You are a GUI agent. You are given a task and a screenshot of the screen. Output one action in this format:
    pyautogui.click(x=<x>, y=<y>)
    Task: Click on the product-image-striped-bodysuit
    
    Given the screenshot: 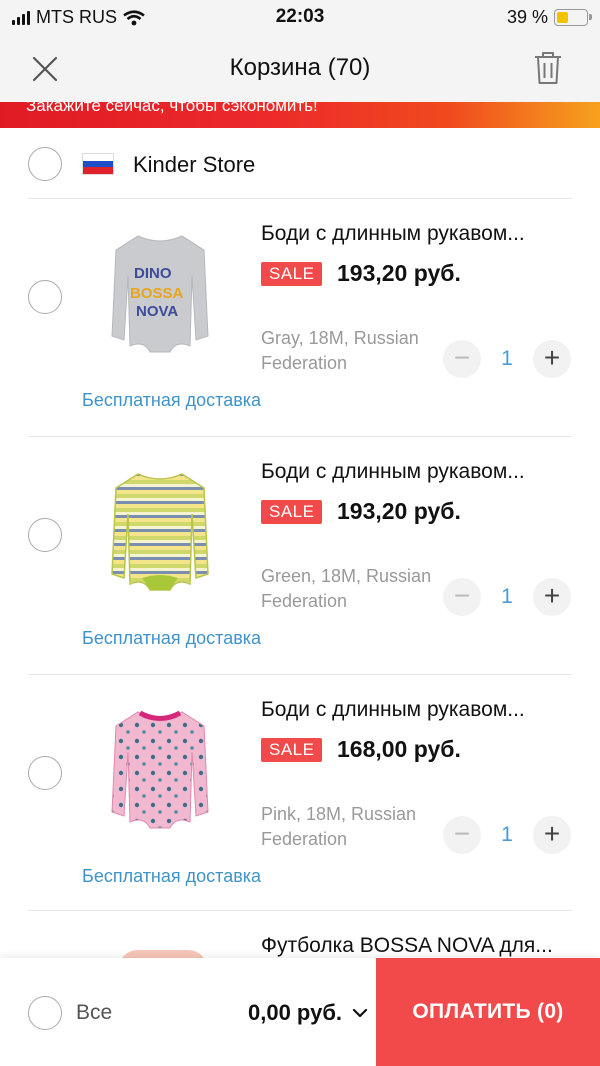 What is the action you would take?
    pyautogui.click(x=160, y=536)
    